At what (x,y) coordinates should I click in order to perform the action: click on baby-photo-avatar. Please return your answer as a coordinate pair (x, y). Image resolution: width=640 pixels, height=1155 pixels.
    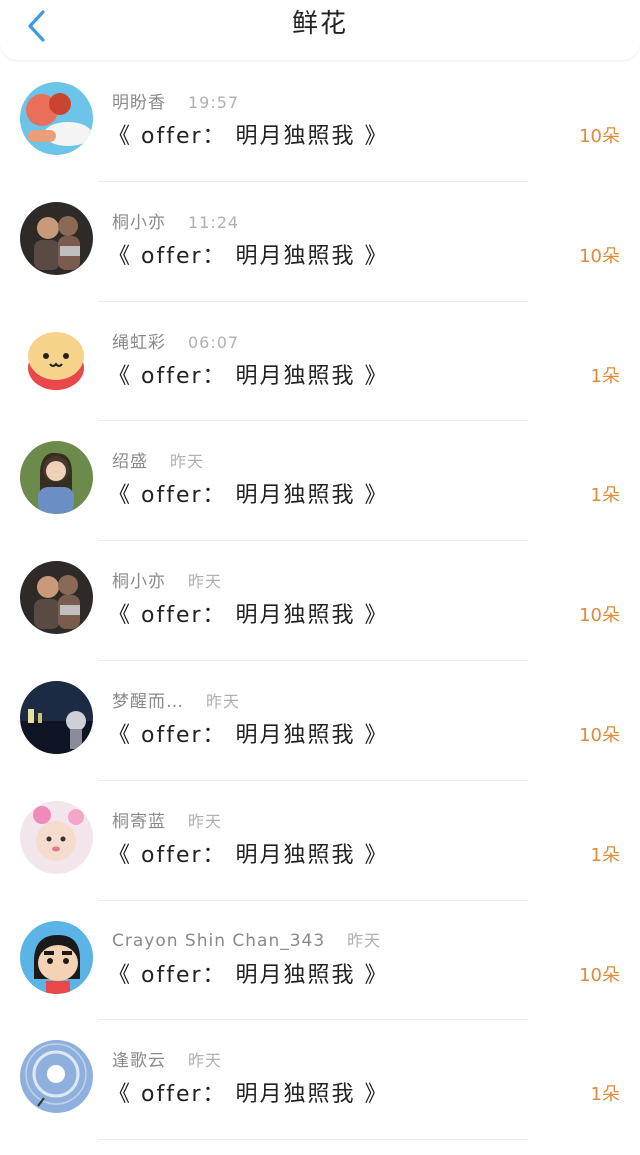
    Looking at the image, I should click on (56, 837).